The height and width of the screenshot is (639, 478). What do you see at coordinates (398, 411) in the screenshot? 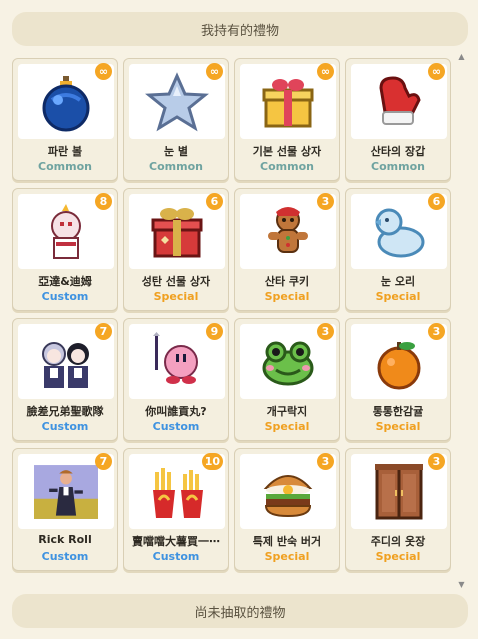
I see `gift-name: 통통한감귤` at bounding box center [398, 411].